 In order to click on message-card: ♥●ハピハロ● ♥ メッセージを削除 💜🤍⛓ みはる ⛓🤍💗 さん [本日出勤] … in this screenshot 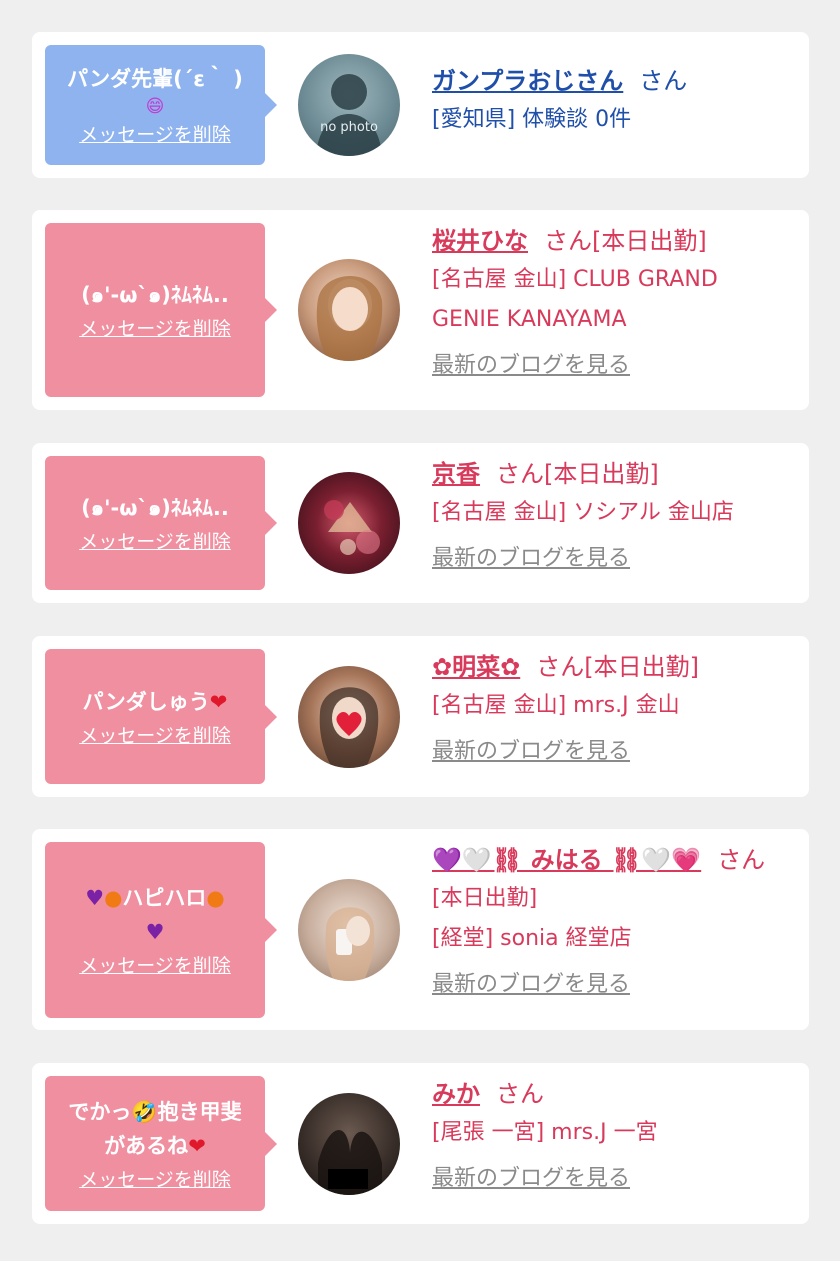, I will do `click(420, 929)`.